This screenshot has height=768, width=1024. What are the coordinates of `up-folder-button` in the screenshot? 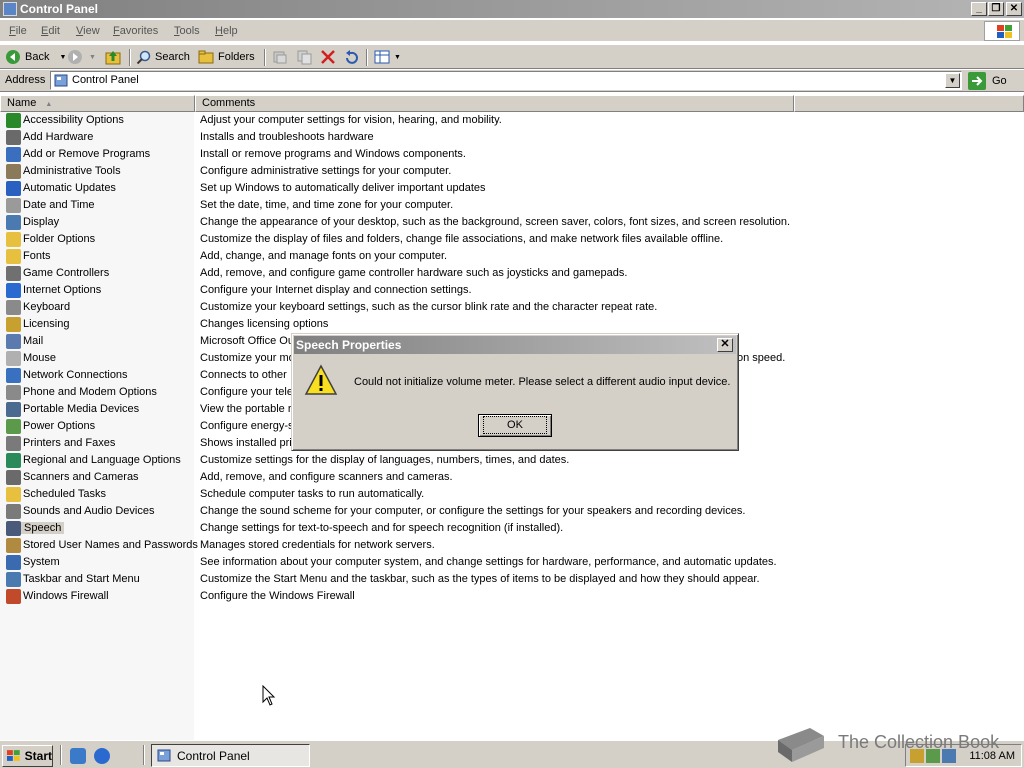 It's located at (114, 57).